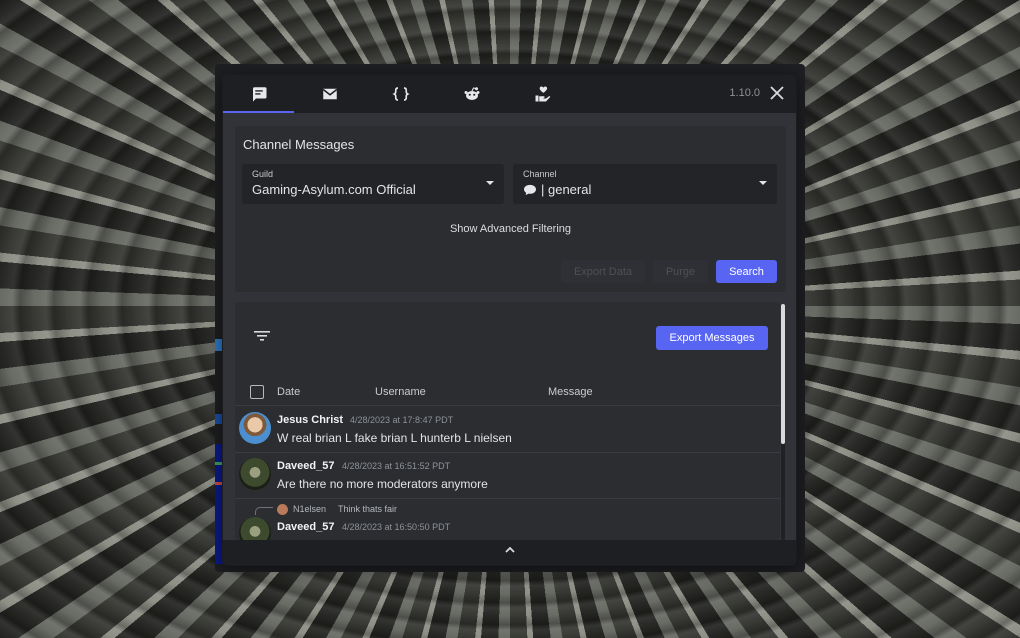 The image size is (1020, 638). What do you see at coordinates (744, 93) in the screenshot?
I see `version-label: 1.10.0` at bounding box center [744, 93].